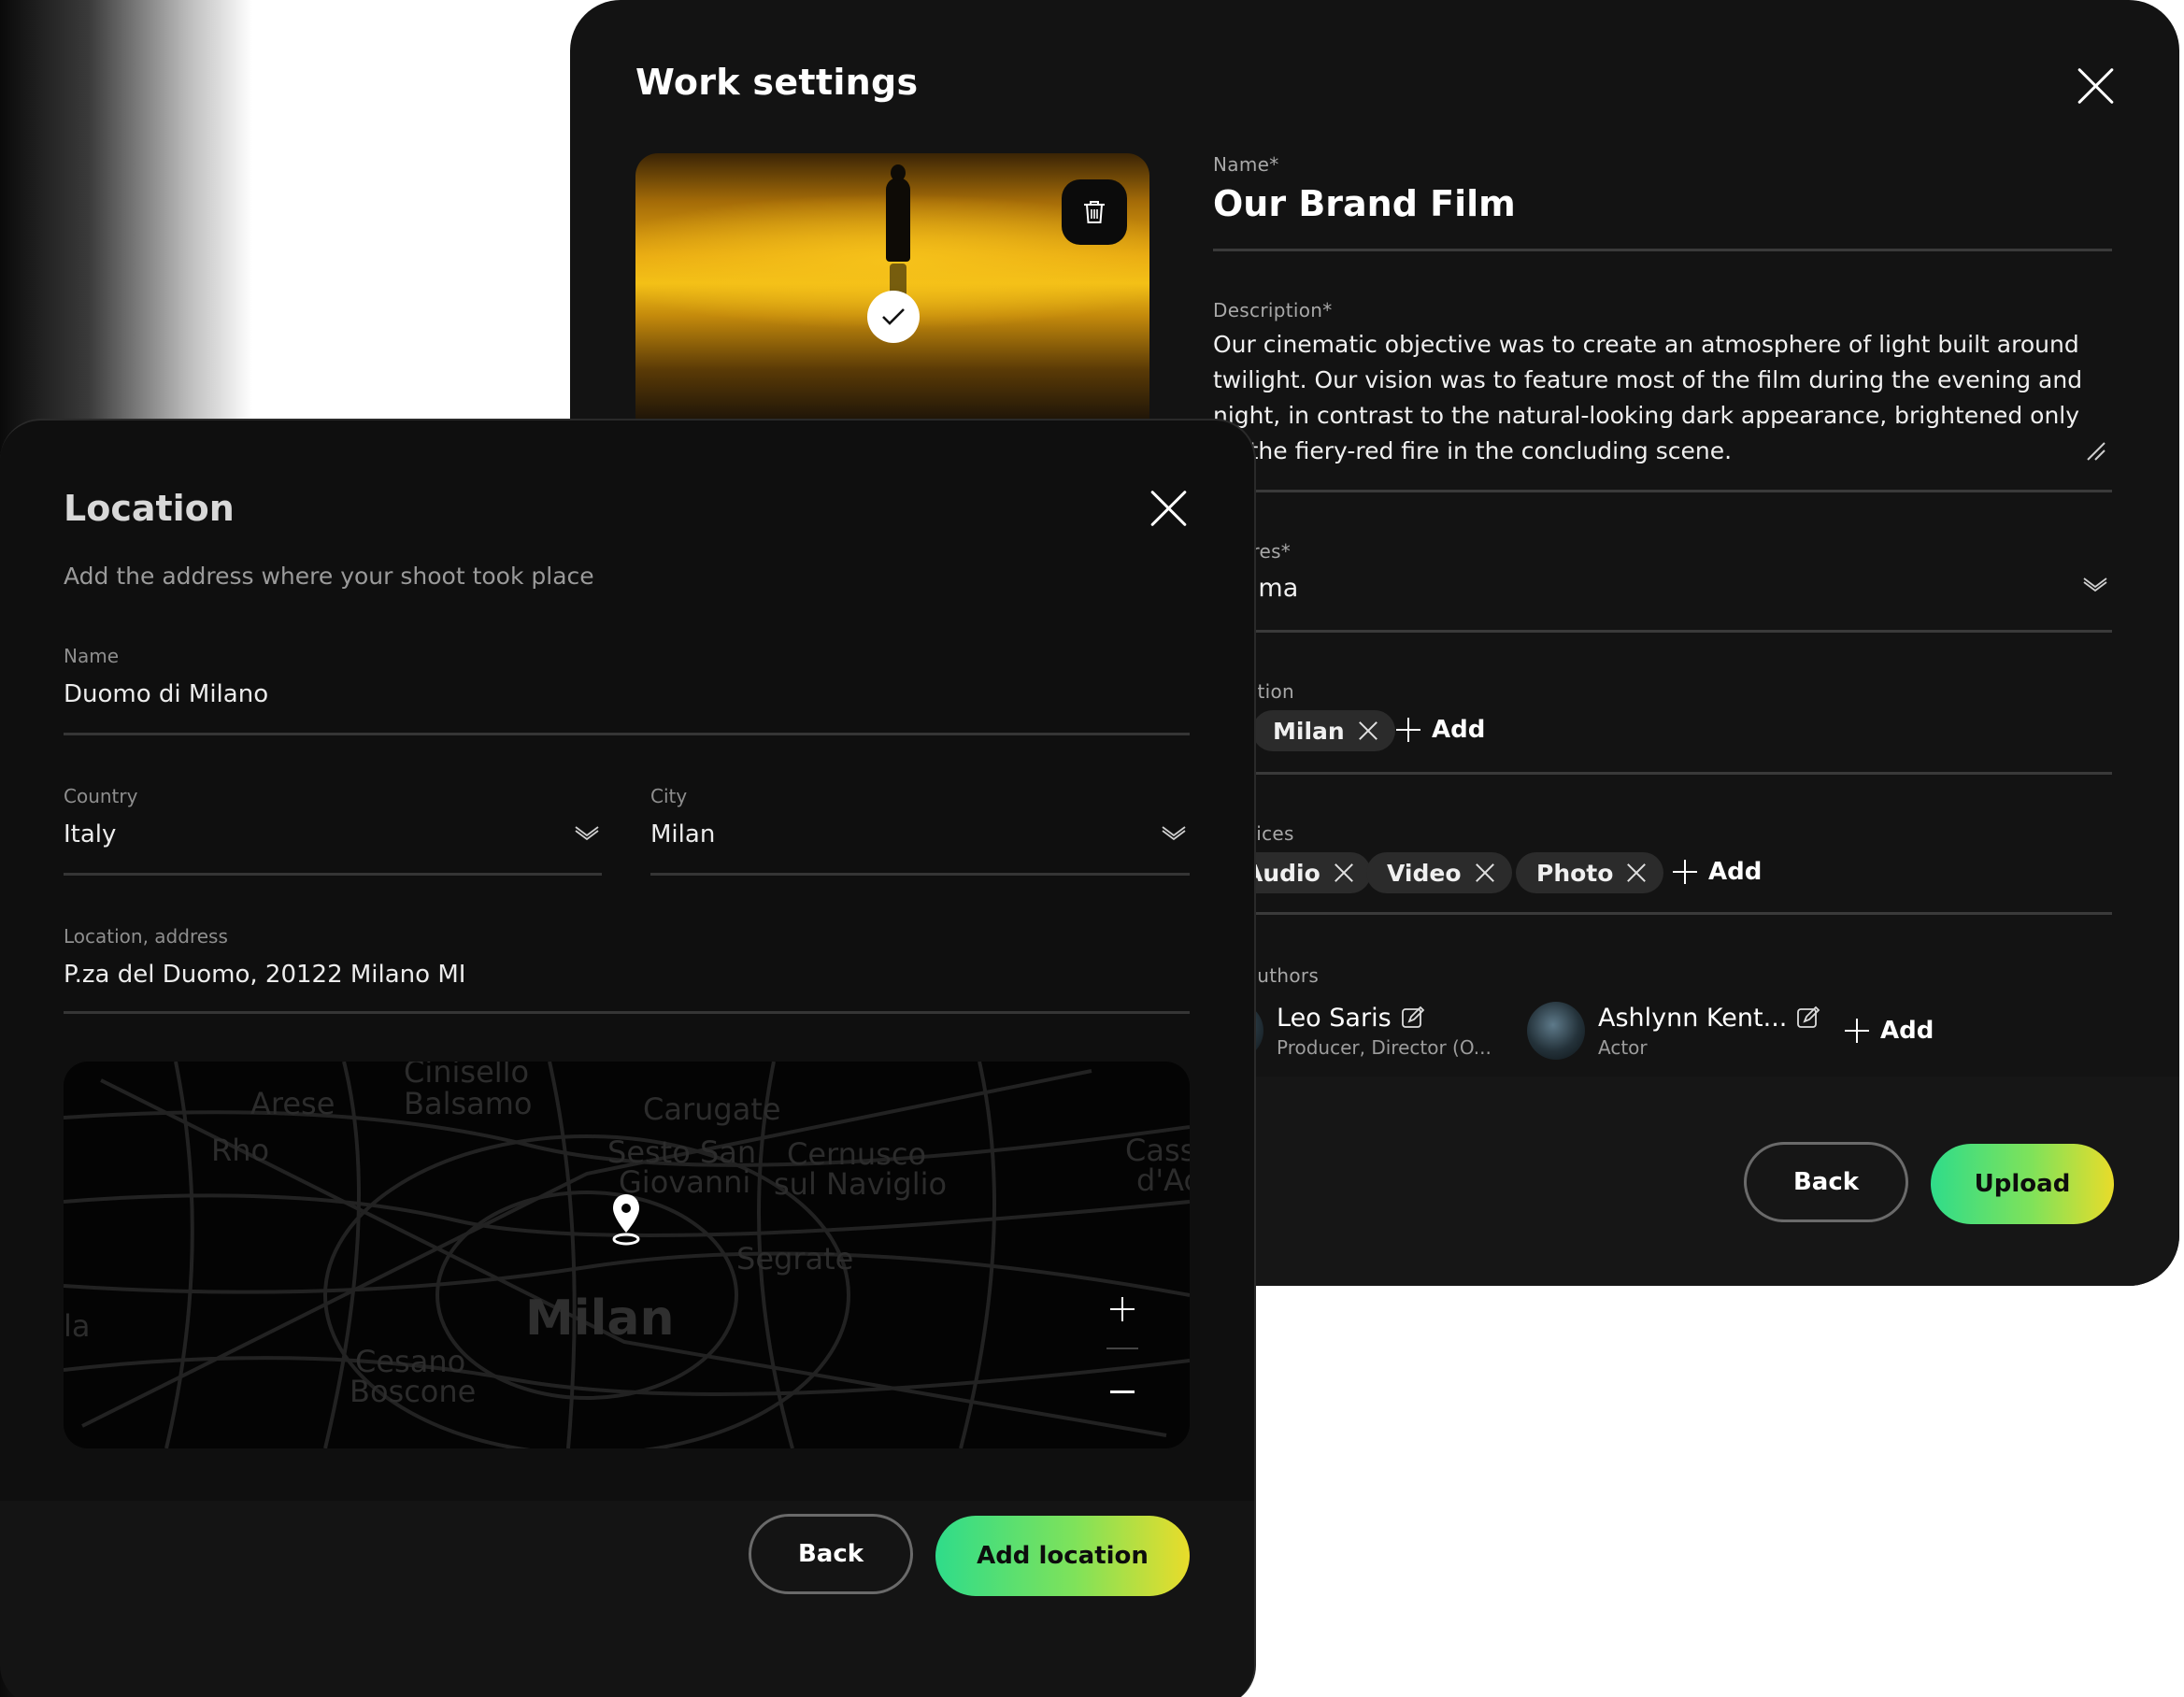  I want to click on city-select: Milan, so click(682, 834).